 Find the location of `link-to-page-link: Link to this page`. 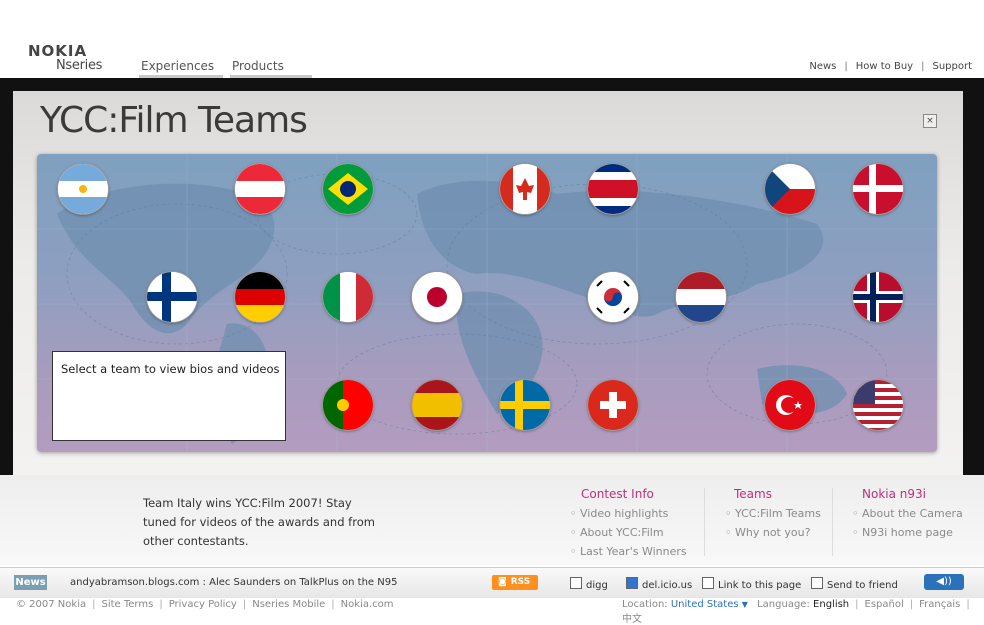

link-to-page-link: Link to this page is located at coordinates (751, 584).